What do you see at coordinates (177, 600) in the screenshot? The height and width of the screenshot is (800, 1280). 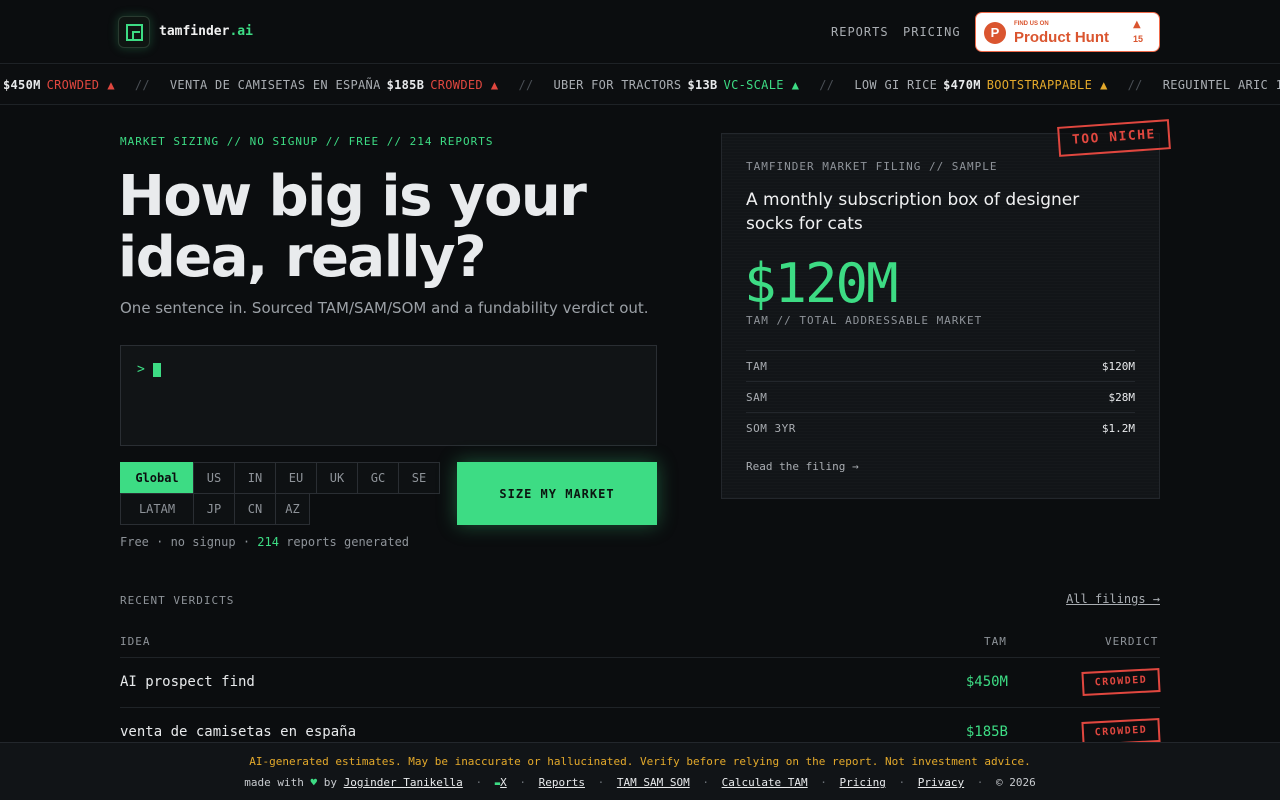 I see `recent-verdicts-heading: RECENT VERDICTS` at bounding box center [177, 600].